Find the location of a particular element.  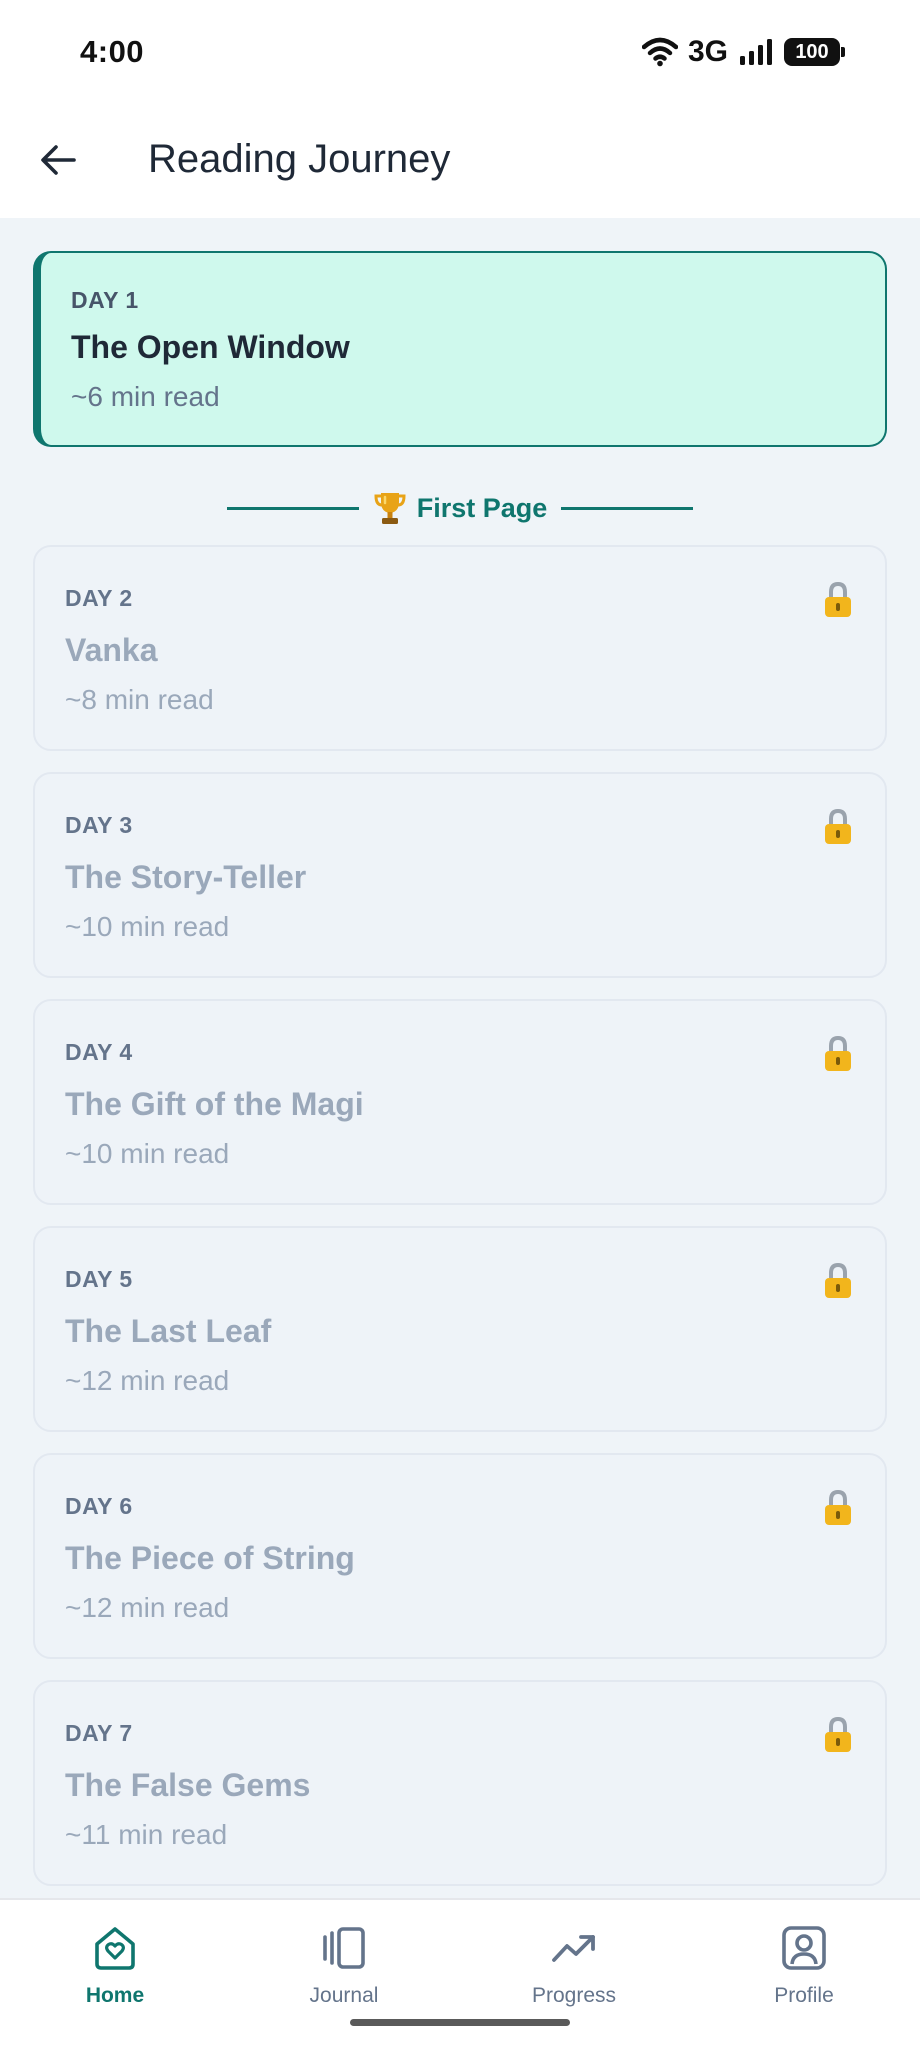

milestone-line-left is located at coordinates (292, 508).